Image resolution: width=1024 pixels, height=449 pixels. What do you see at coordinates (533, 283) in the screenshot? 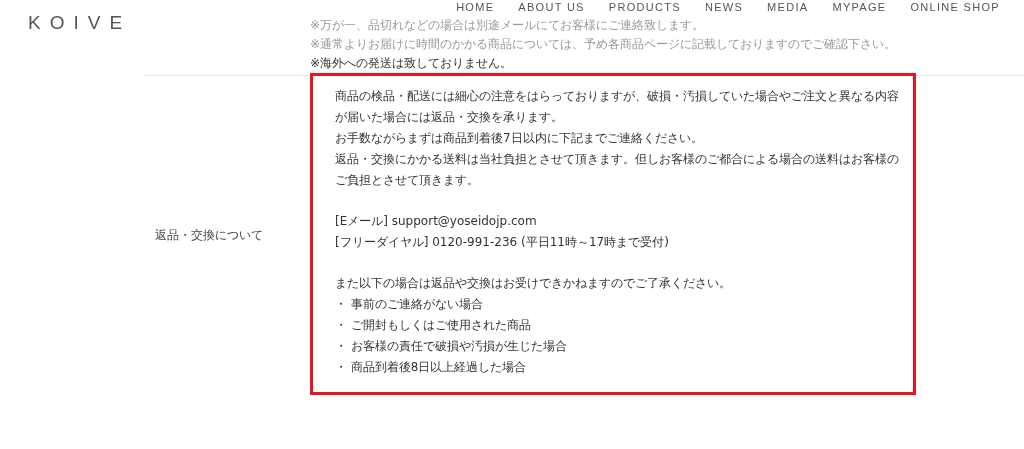
I see `content-text: また以下の場合は返品や交換はお受けできかねますのでご了承ください。` at bounding box center [533, 283].